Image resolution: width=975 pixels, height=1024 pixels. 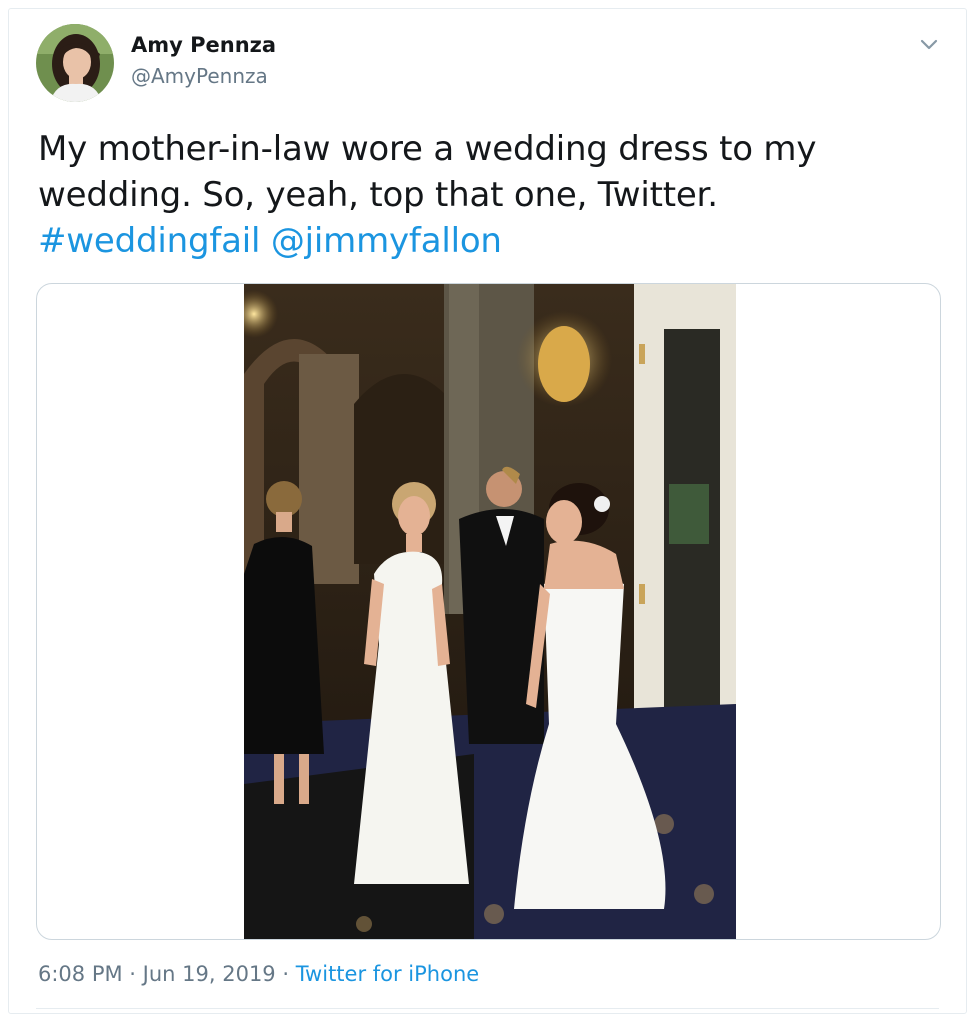 What do you see at coordinates (487, 1008) in the screenshot?
I see `divider` at bounding box center [487, 1008].